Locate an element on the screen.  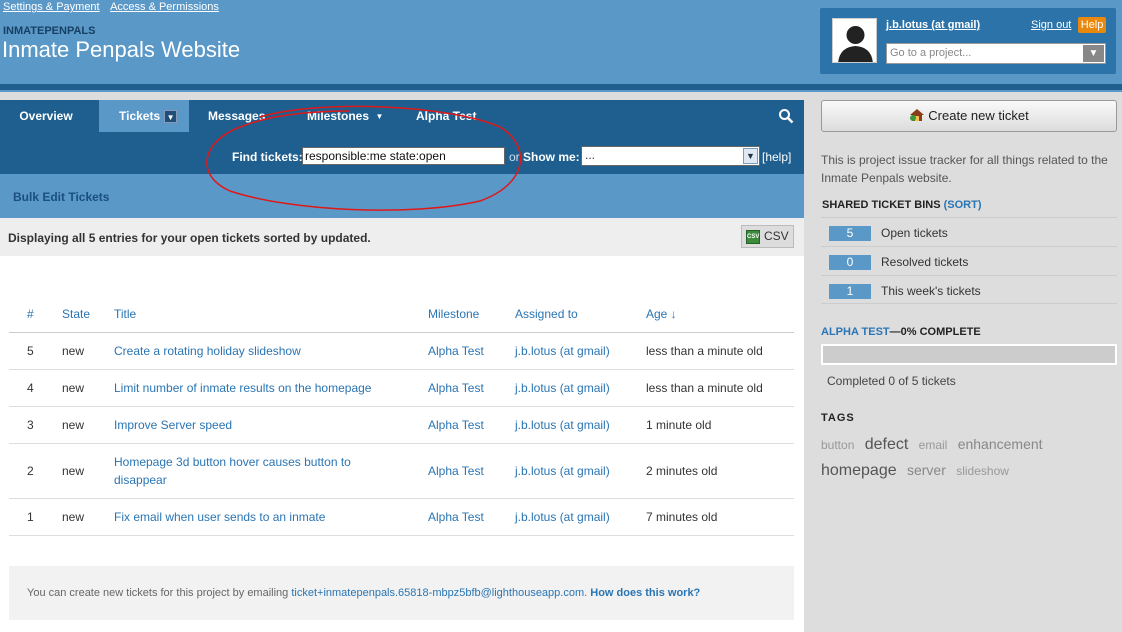
bin-count: 1 is located at coordinates (850, 291).